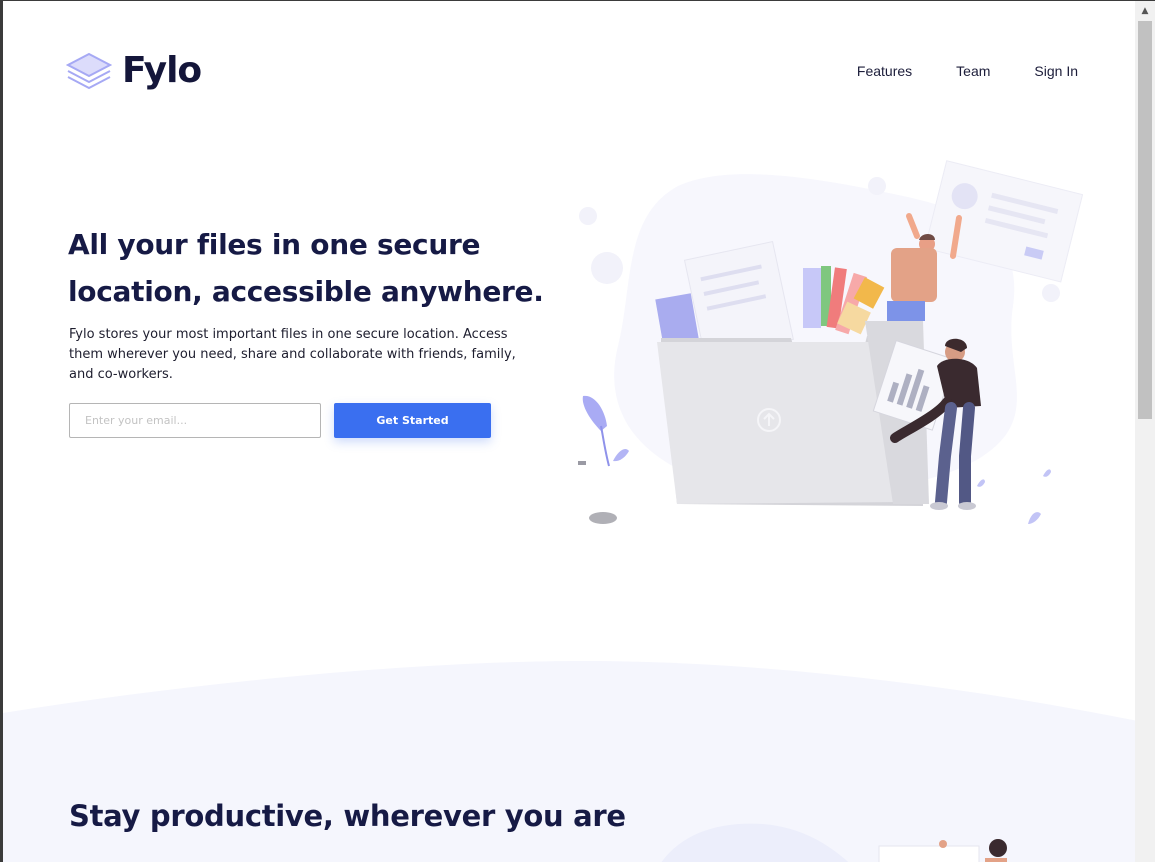  What do you see at coordinates (274, 244) in the screenshot?
I see `hero-title-line-1: All your files in one secure` at bounding box center [274, 244].